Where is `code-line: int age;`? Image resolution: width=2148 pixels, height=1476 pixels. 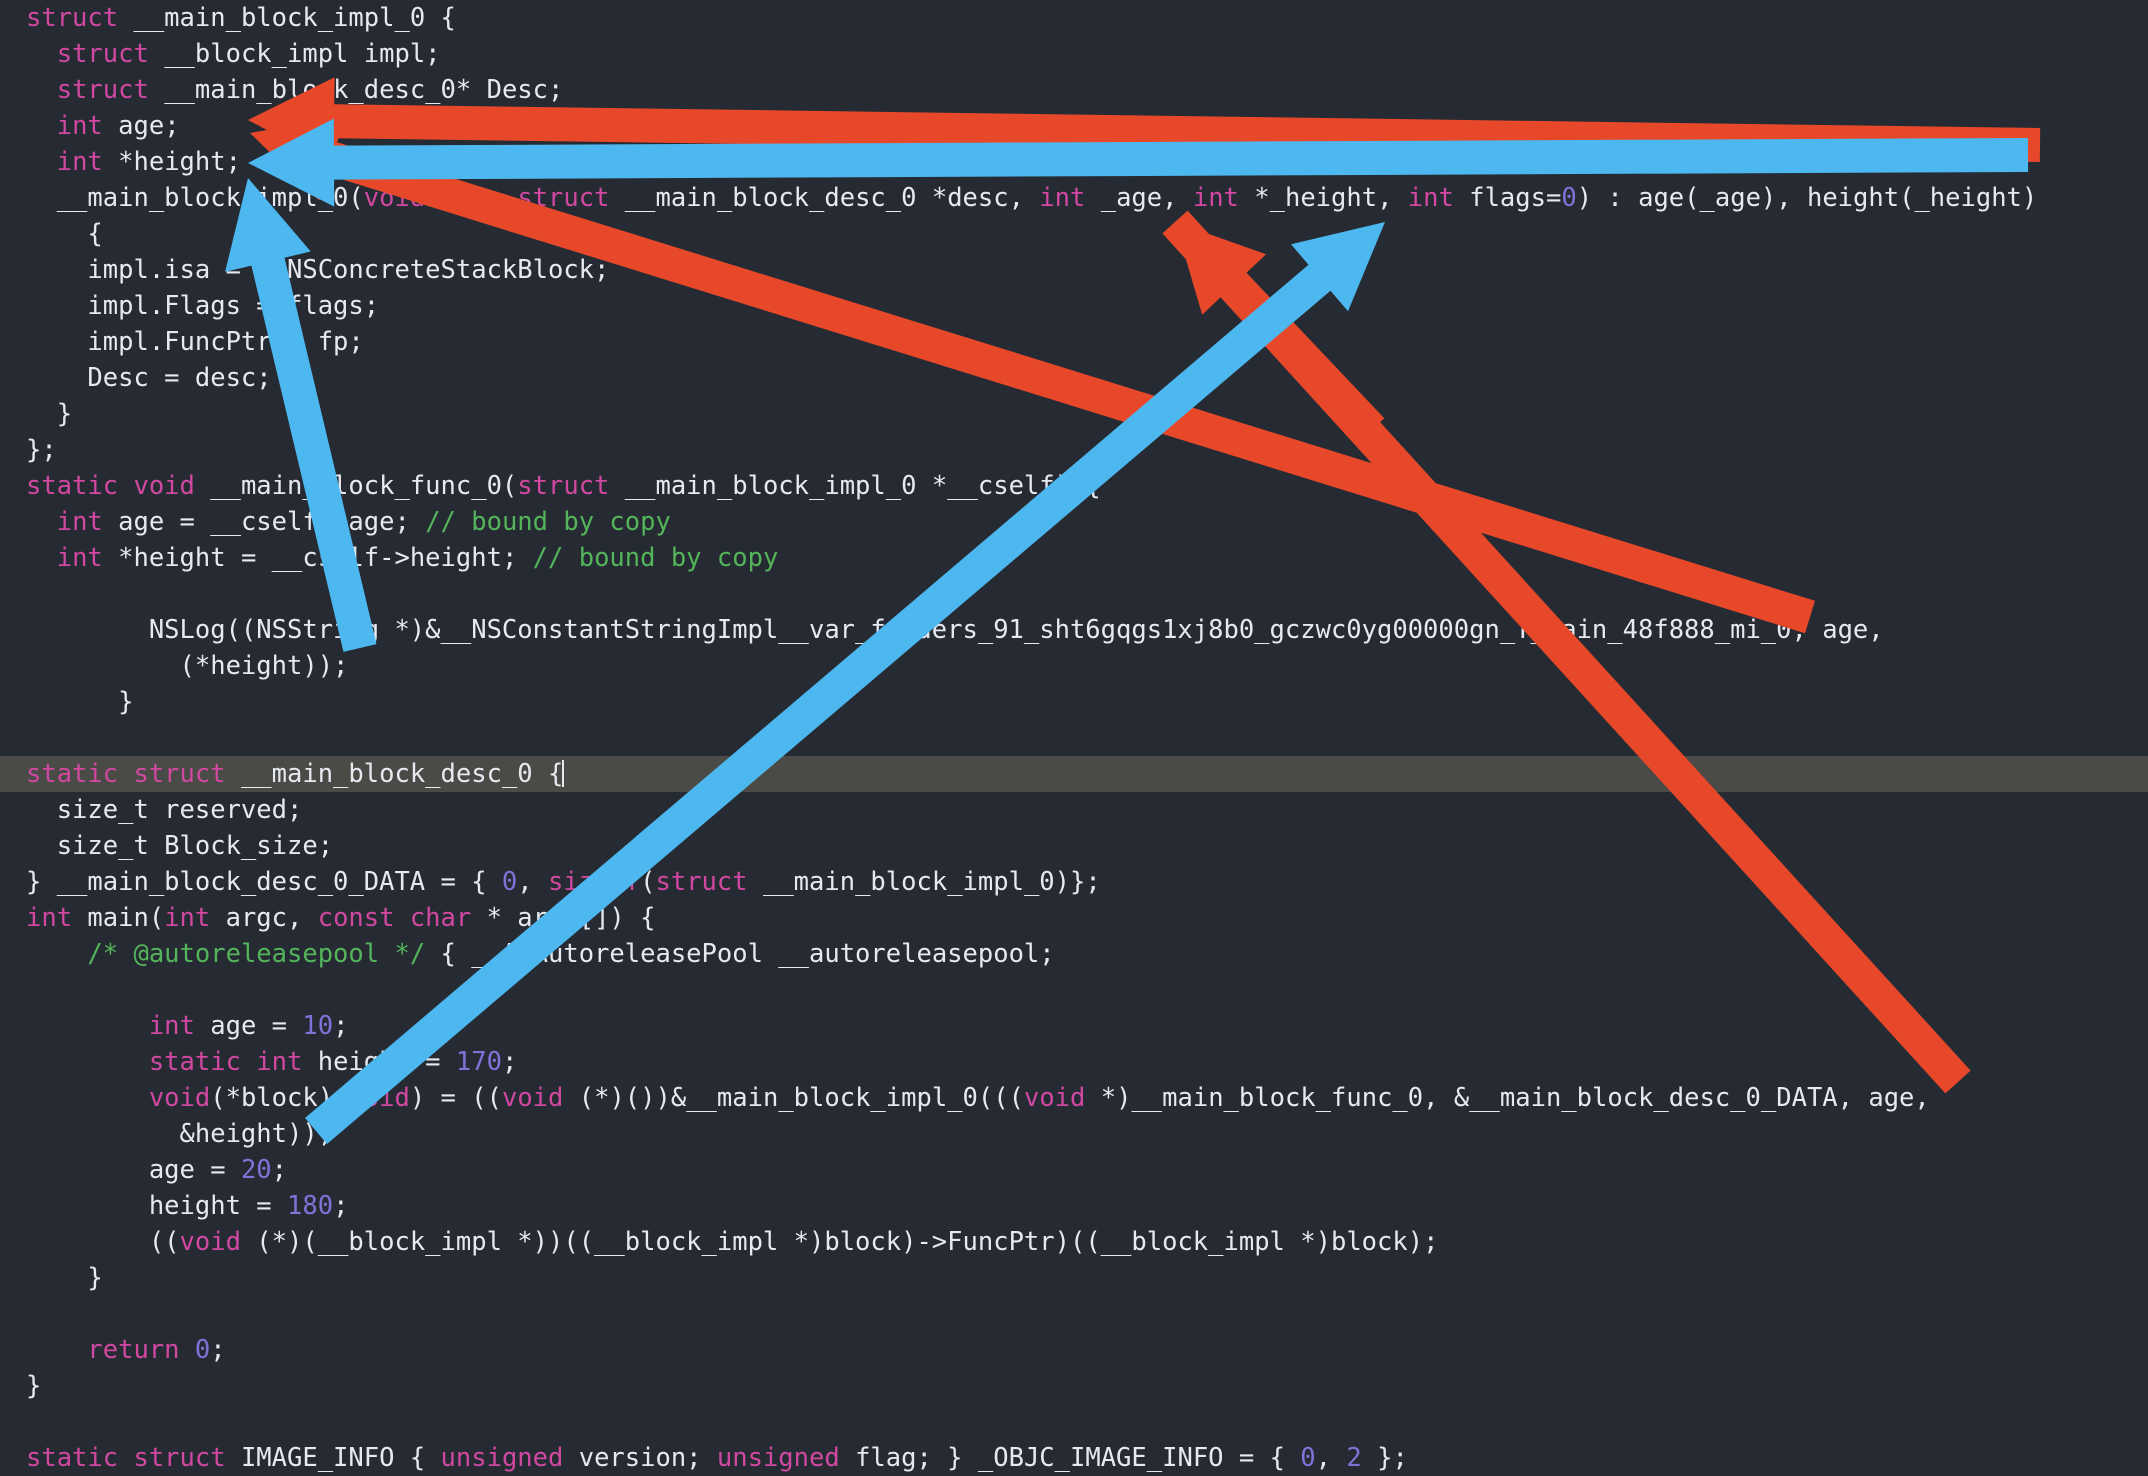
code-line: int age; is located at coordinates (1074, 126).